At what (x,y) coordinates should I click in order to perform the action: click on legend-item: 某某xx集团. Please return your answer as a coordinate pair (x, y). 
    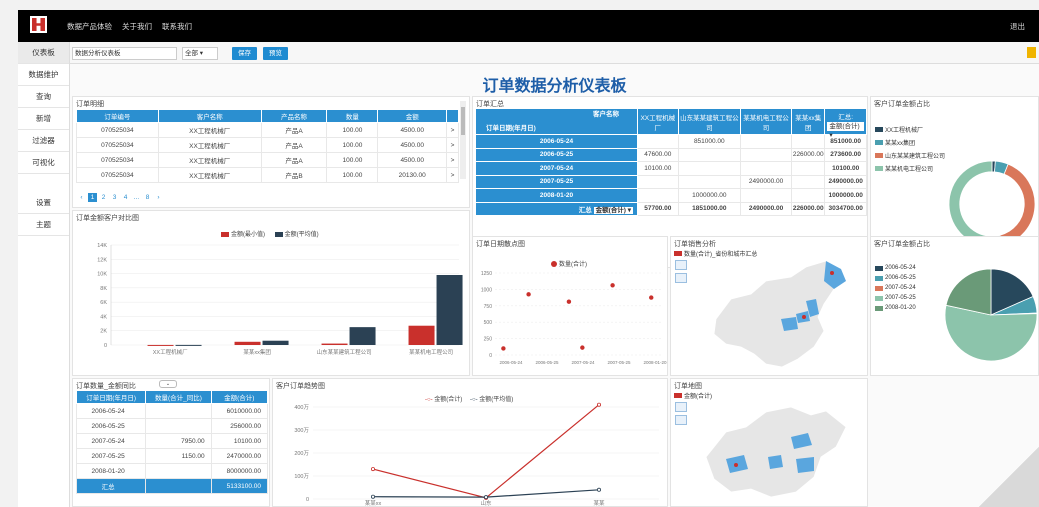
    Looking at the image, I should click on (910, 142).